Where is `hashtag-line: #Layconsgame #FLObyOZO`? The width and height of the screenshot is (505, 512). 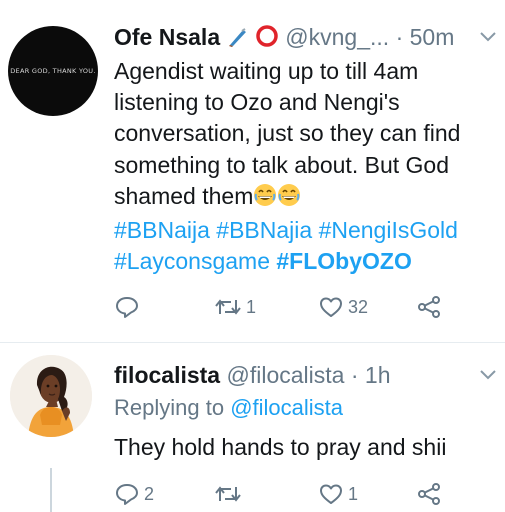
hashtag-line: #Layconsgame #FLObyOZO is located at coordinates (287, 261).